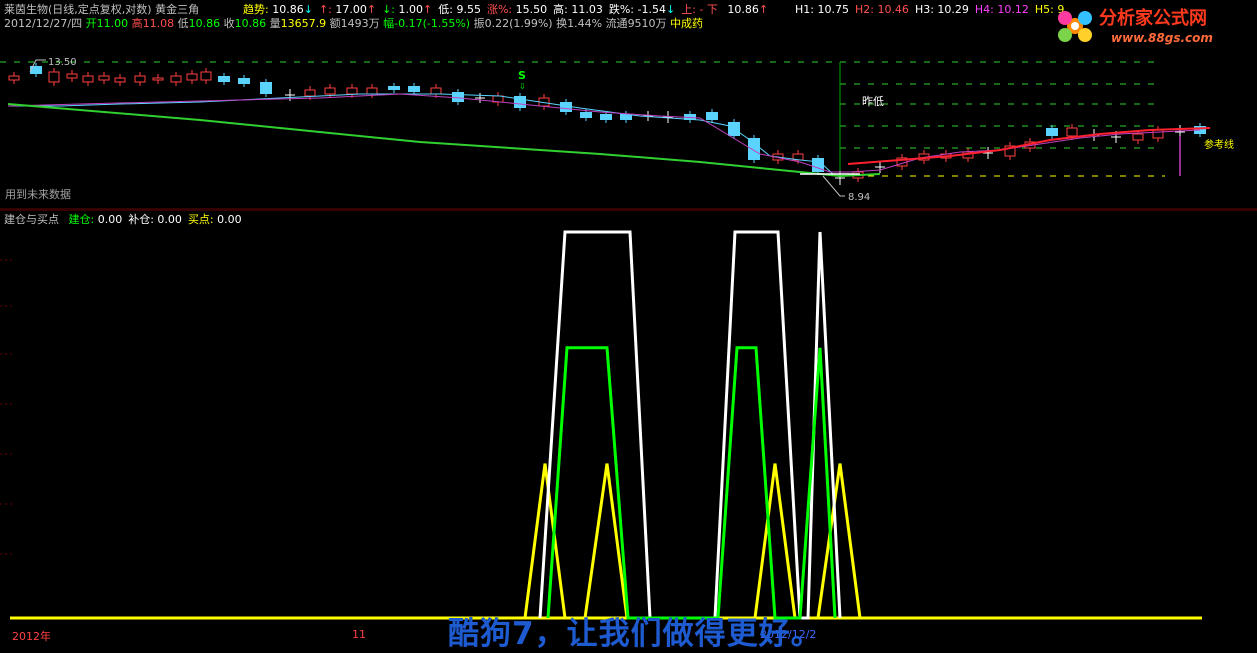 The image size is (1257, 653). Describe the element at coordinates (833, 186) in the screenshot. I see `low-pointer` at that location.